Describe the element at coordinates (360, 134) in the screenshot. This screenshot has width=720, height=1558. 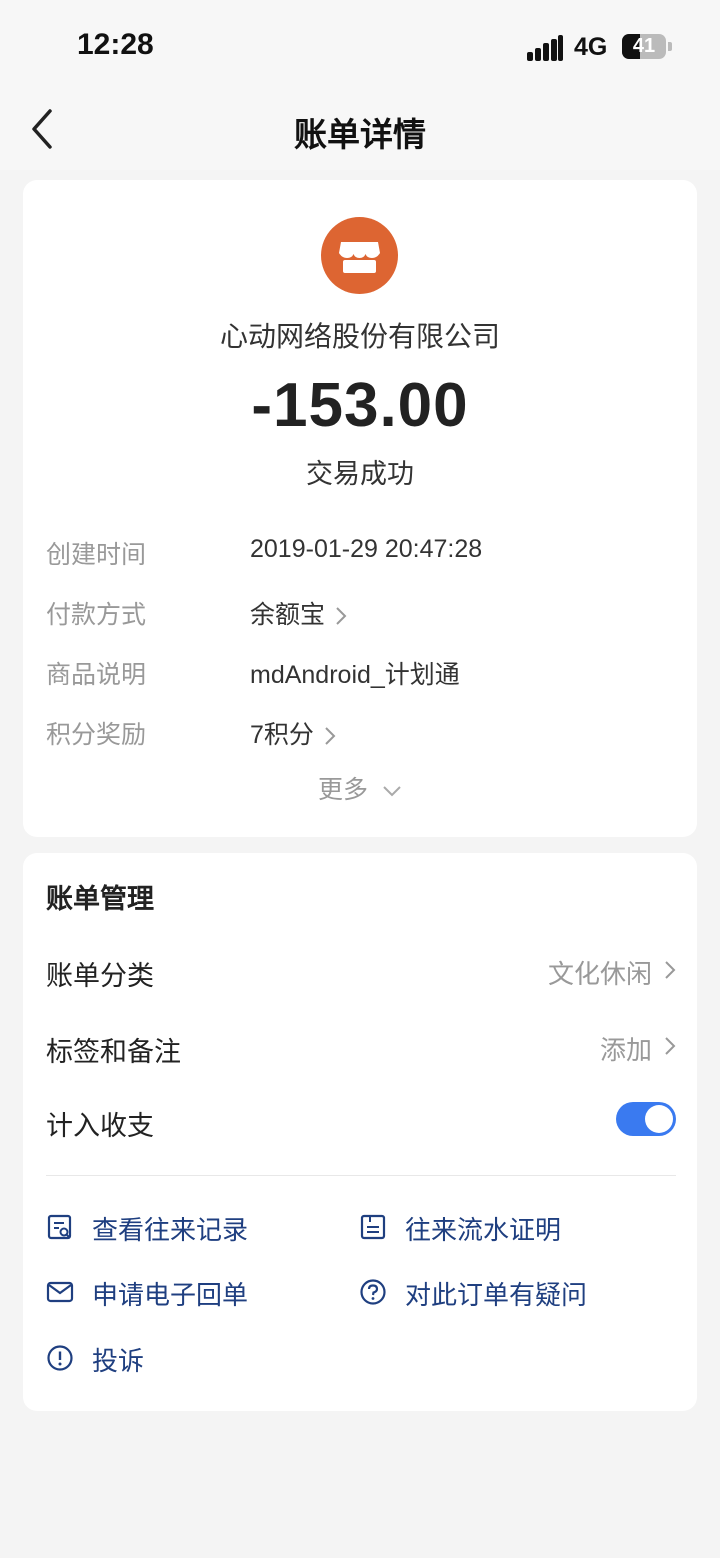
I see `page-title: 账单详情` at that location.